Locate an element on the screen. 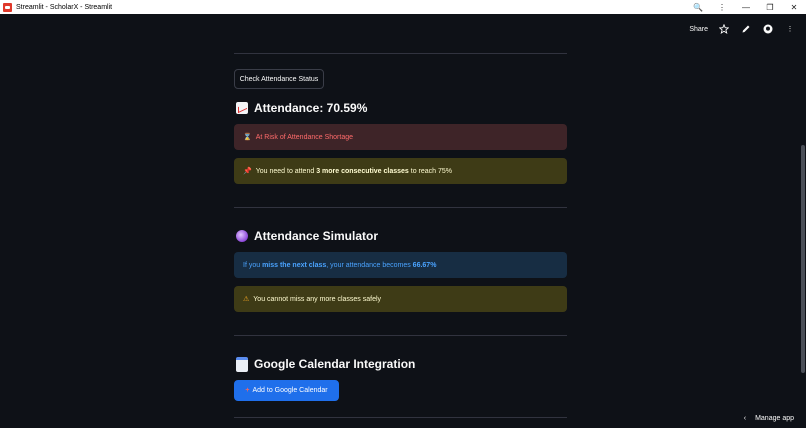 The width and height of the screenshot is (806, 428). search-icon: 🔍 is located at coordinates (698, 7).